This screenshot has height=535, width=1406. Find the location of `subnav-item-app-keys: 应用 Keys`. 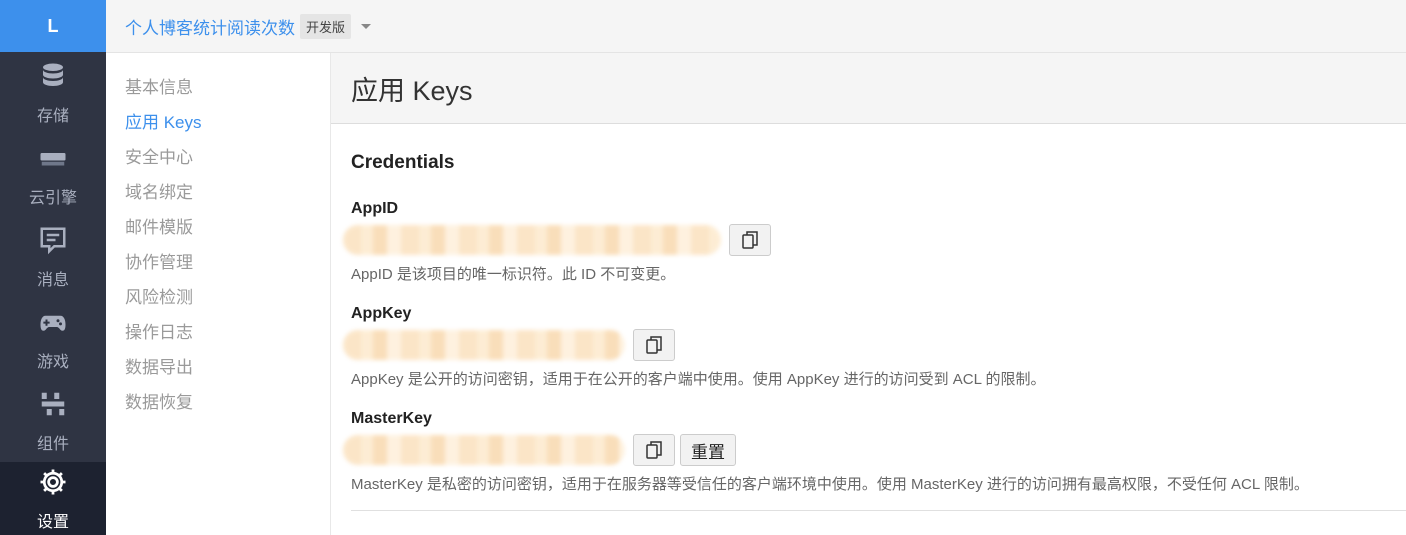

subnav-item-app-keys: 应用 Keys is located at coordinates (218, 122).